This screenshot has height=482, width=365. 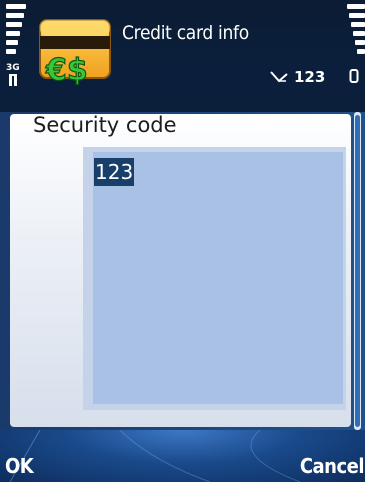 What do you see at coordinates (19, 466) in the screenshot?
I see `ok-softkey: OK` at bounding box center [19, 466].